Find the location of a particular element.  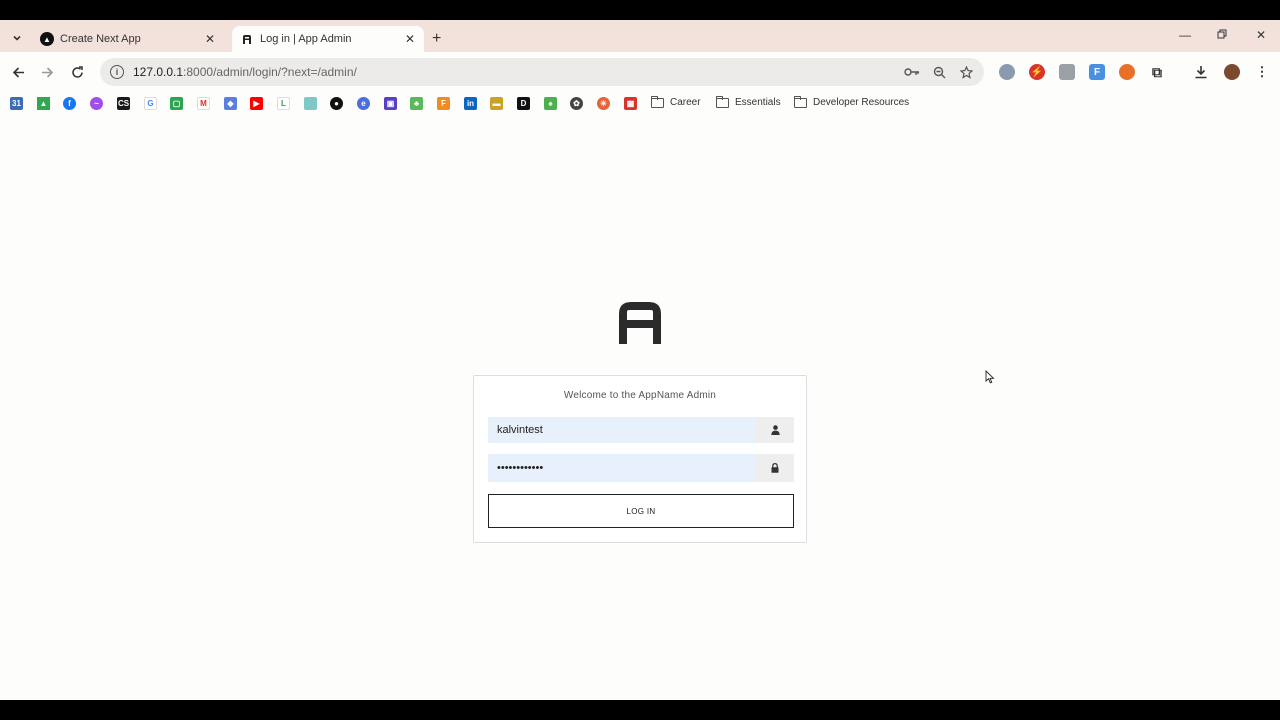

bookmark-green-icon: ♠ is located at coordinates (550, 103).